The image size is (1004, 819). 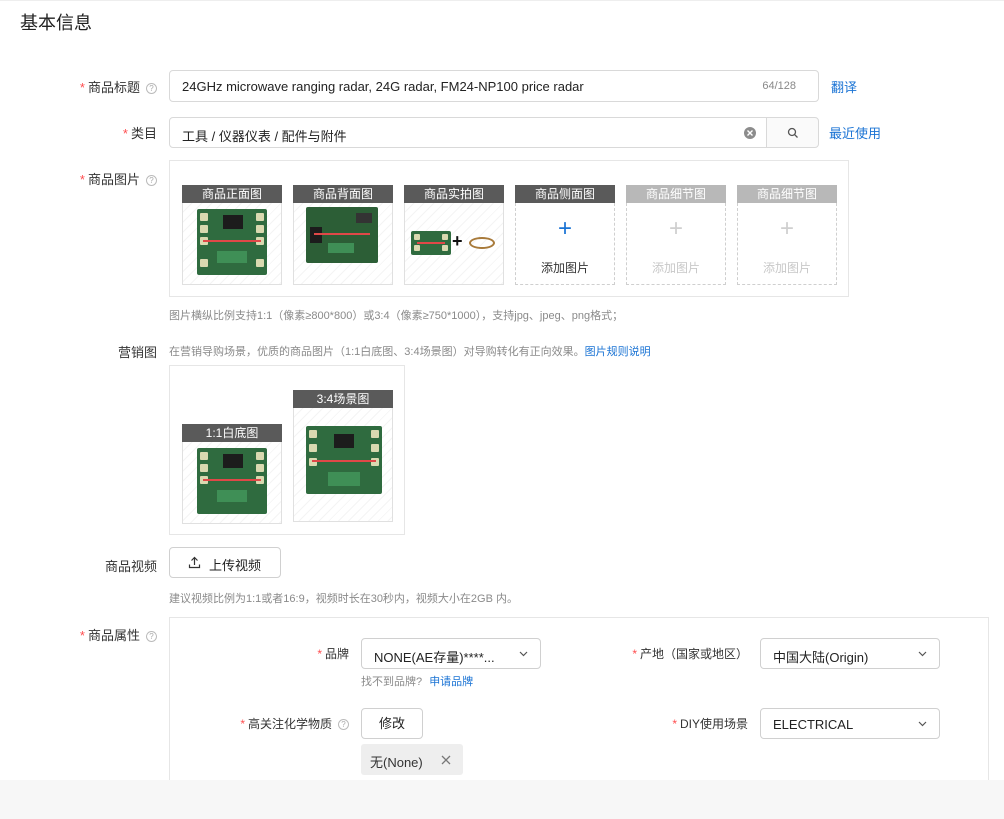 I want to click on image-slot-side: 商品侧面图 + 添加图片, so click(x=565, y=235).